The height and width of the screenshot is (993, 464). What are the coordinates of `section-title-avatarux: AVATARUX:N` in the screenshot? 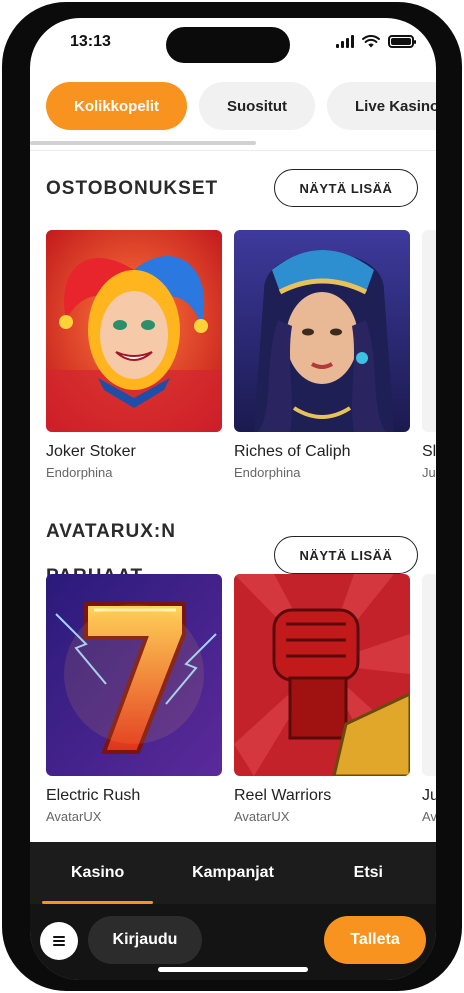 It's located at (111, 531).